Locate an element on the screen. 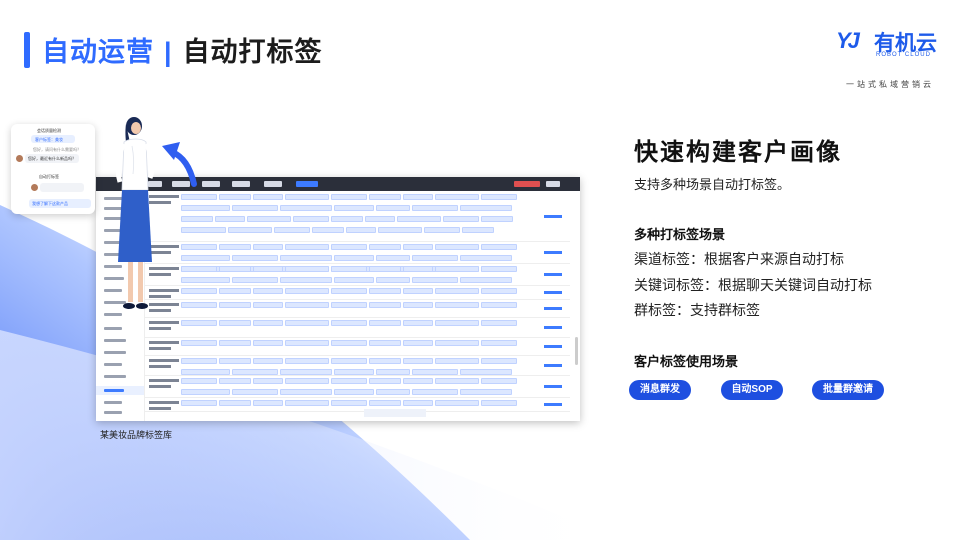 This screenshot has width=960, height=540. feature-heading: 快速构建客户画像 is located at coordinates (738, 152).